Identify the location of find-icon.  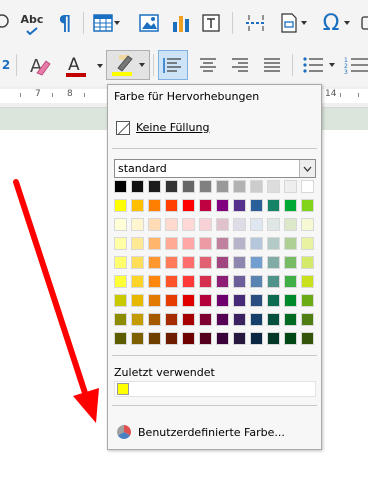
(6, 22).